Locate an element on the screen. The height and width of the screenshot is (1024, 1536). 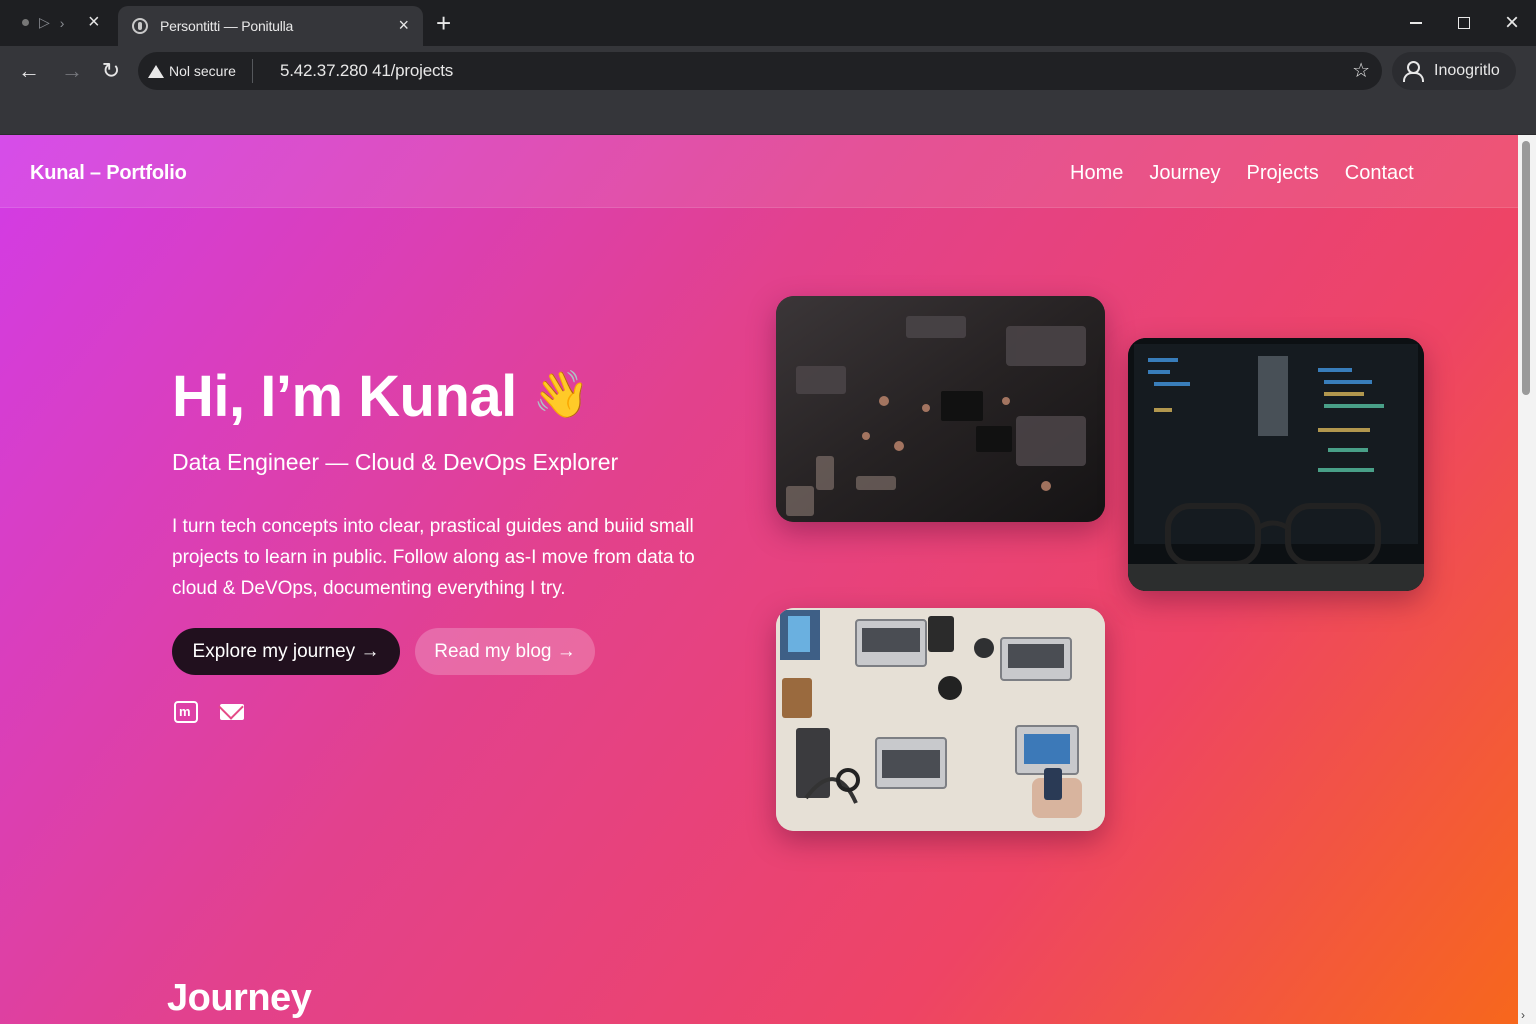
site-brand: Kunal – Portfolio is located at coordinates (108, 173).